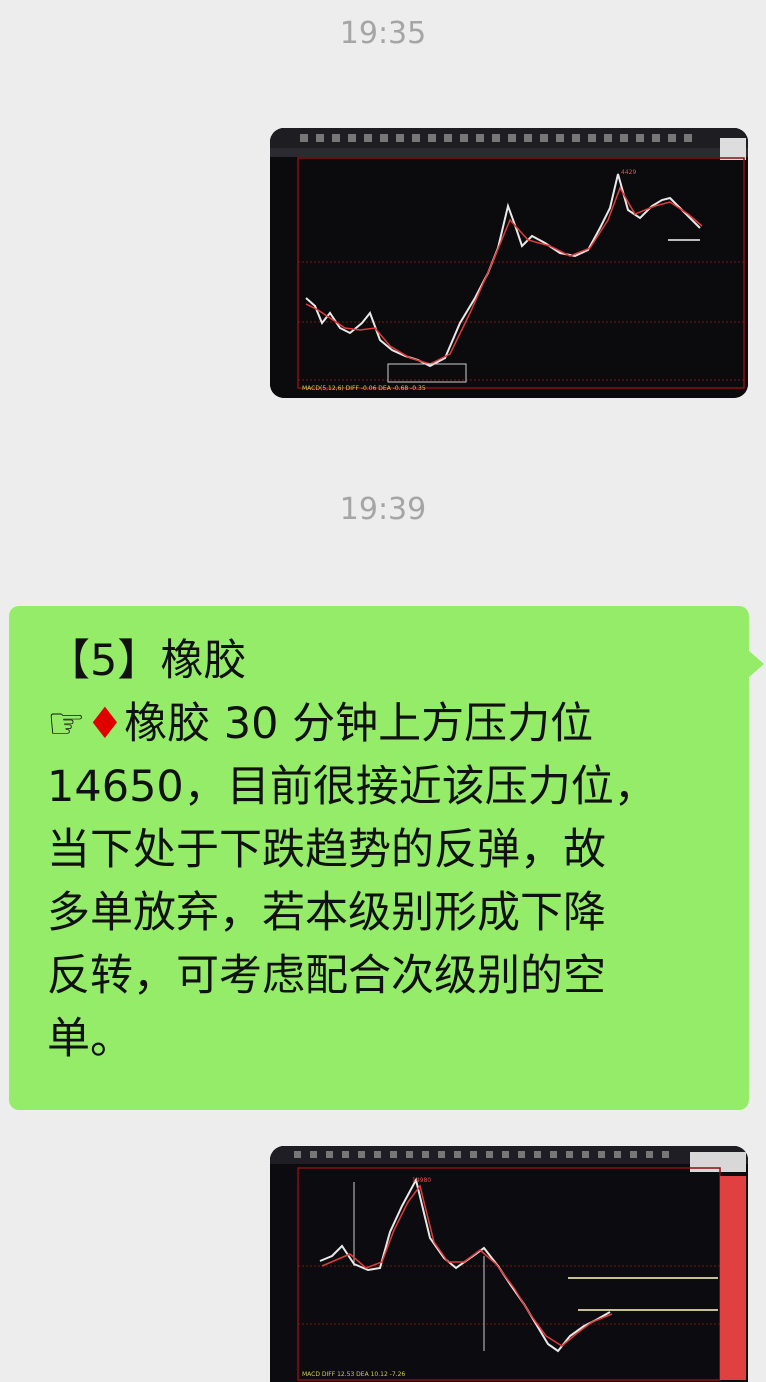  Describe the element at coordinates (326, 976) in the screenshot. I see `message-line-5: 反转，可考虑配合次级别的空` at that location.